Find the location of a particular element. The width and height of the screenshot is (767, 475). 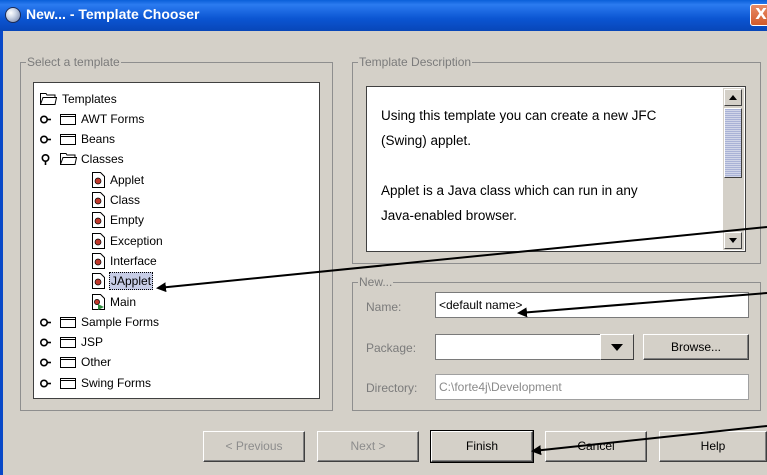

template-group-legend: Select a template is located at coordinates (73, 62).